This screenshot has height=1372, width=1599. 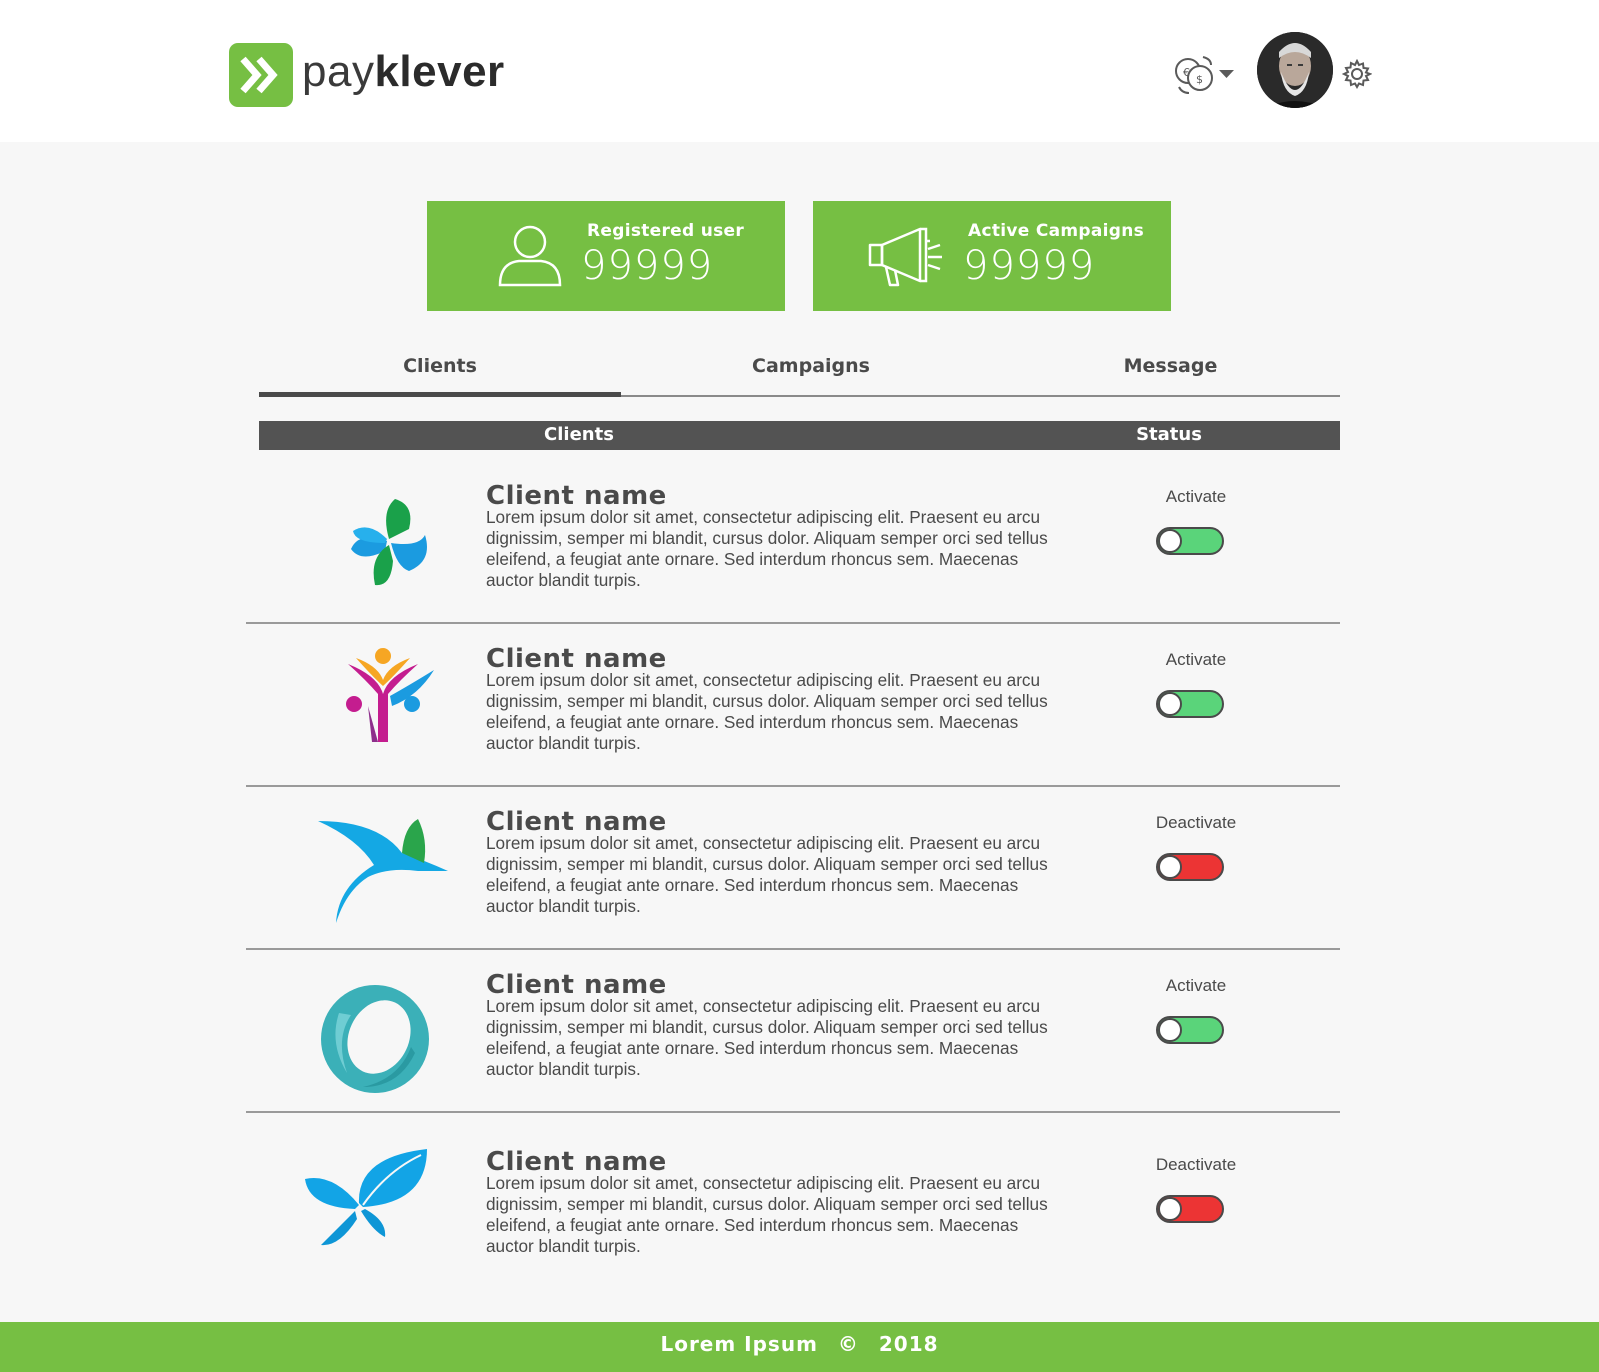 I want to click on footer-year: 2018, so click(x=908, y=1344).